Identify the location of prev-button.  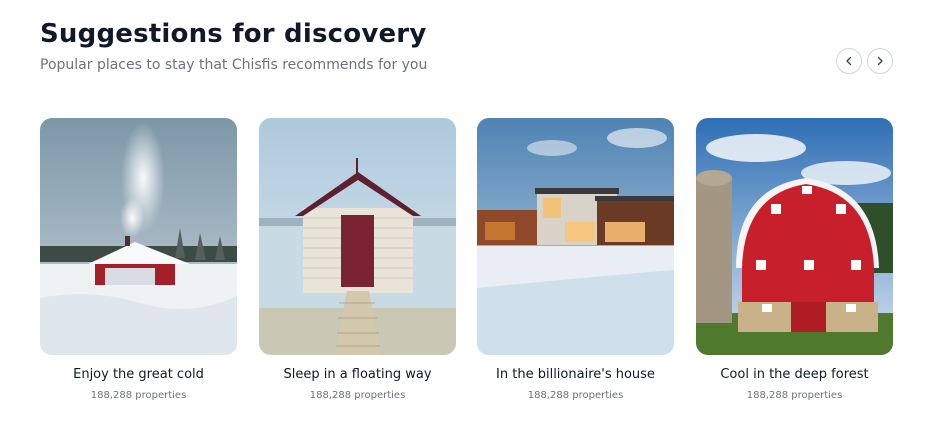
(849, 61).